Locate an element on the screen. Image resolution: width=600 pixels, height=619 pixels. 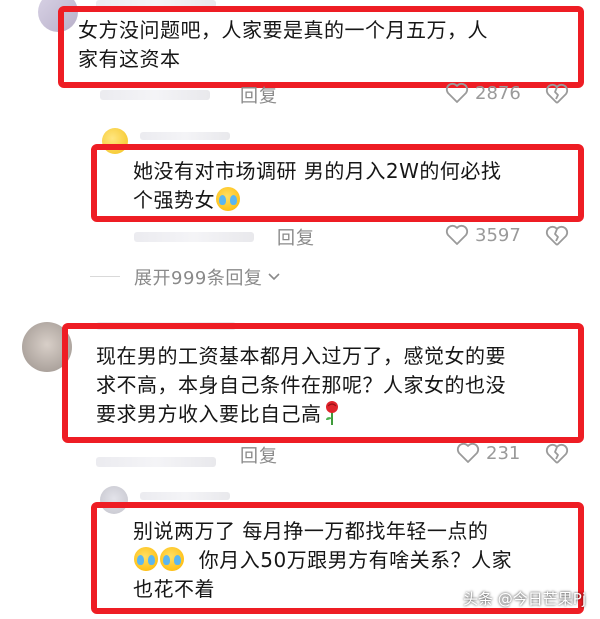
comment-line: 要求男方收入要比自己高 is located at coordinates (301, 414).